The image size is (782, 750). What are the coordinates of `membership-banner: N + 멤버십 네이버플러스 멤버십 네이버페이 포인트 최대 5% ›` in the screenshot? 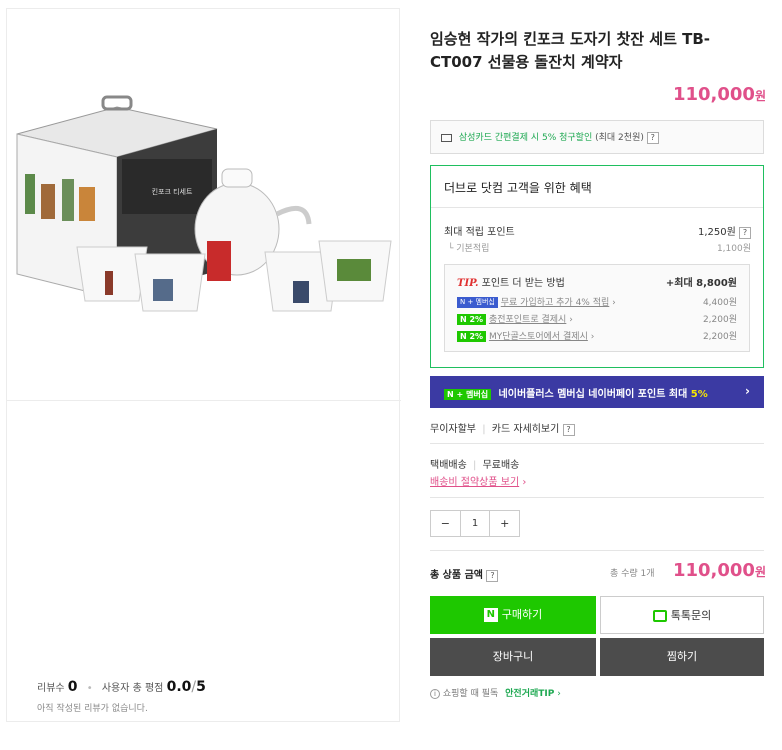 It's located at (597, 392).